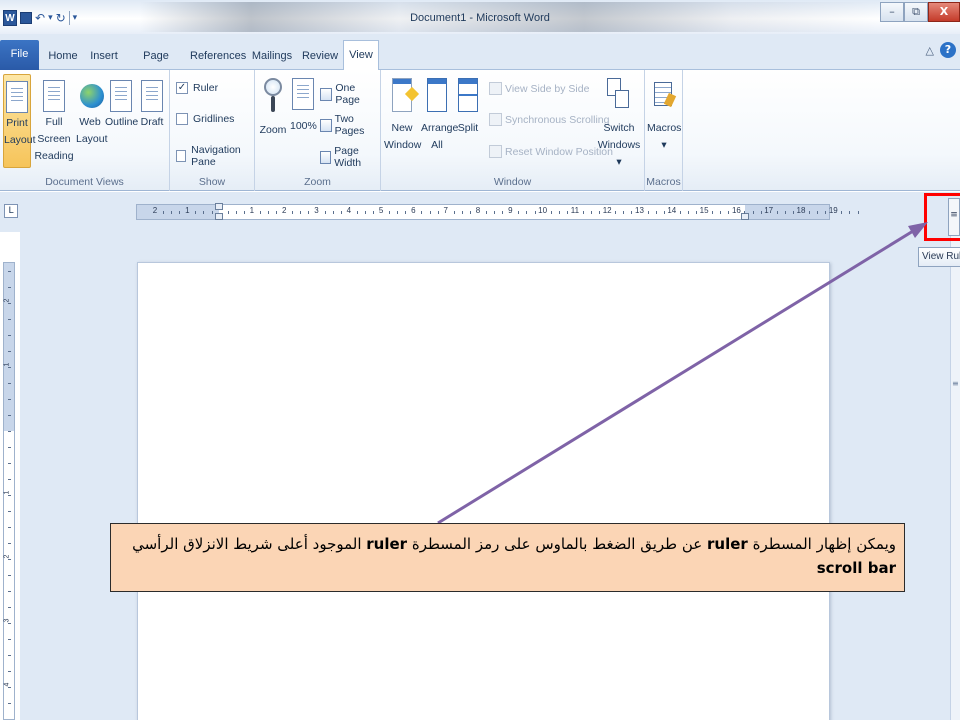  I want to click on switch-windows-button: Switch Windows ▾, so click(619, 122).